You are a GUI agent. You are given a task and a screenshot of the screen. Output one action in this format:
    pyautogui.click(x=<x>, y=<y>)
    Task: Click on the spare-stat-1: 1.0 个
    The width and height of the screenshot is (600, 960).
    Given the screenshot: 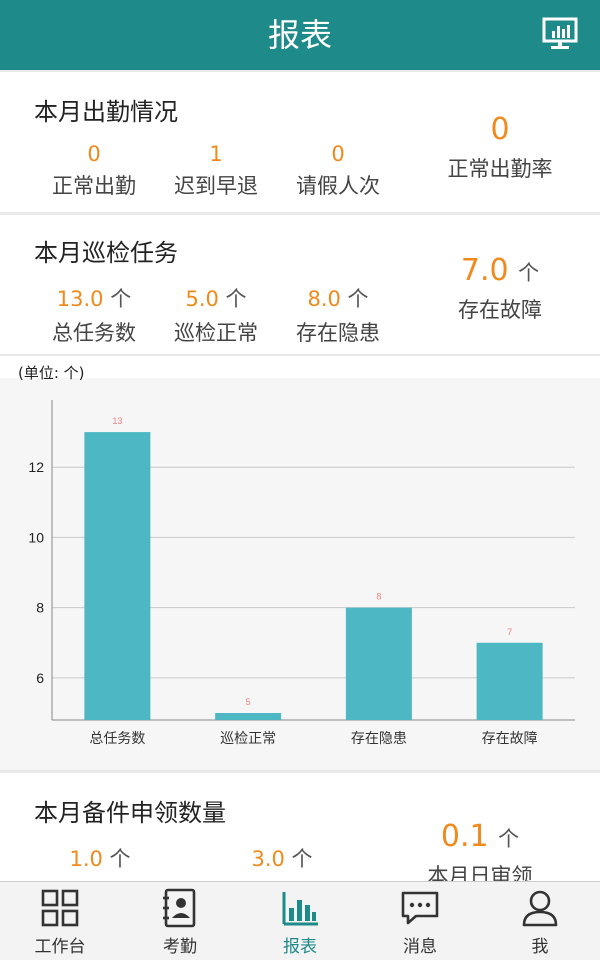 What is the action you would take?
    pyautogui.click(x=100, y=858)
    